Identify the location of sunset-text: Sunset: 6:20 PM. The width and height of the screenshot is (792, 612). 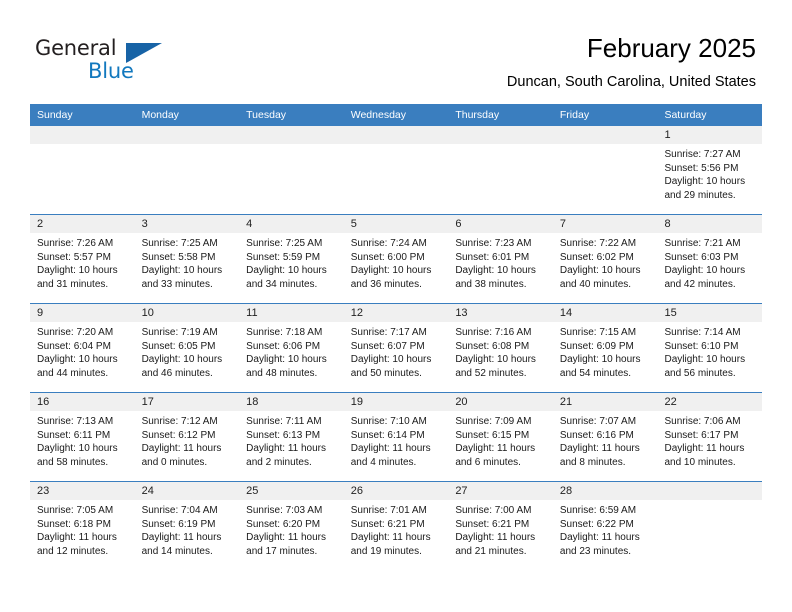
(283, 524).